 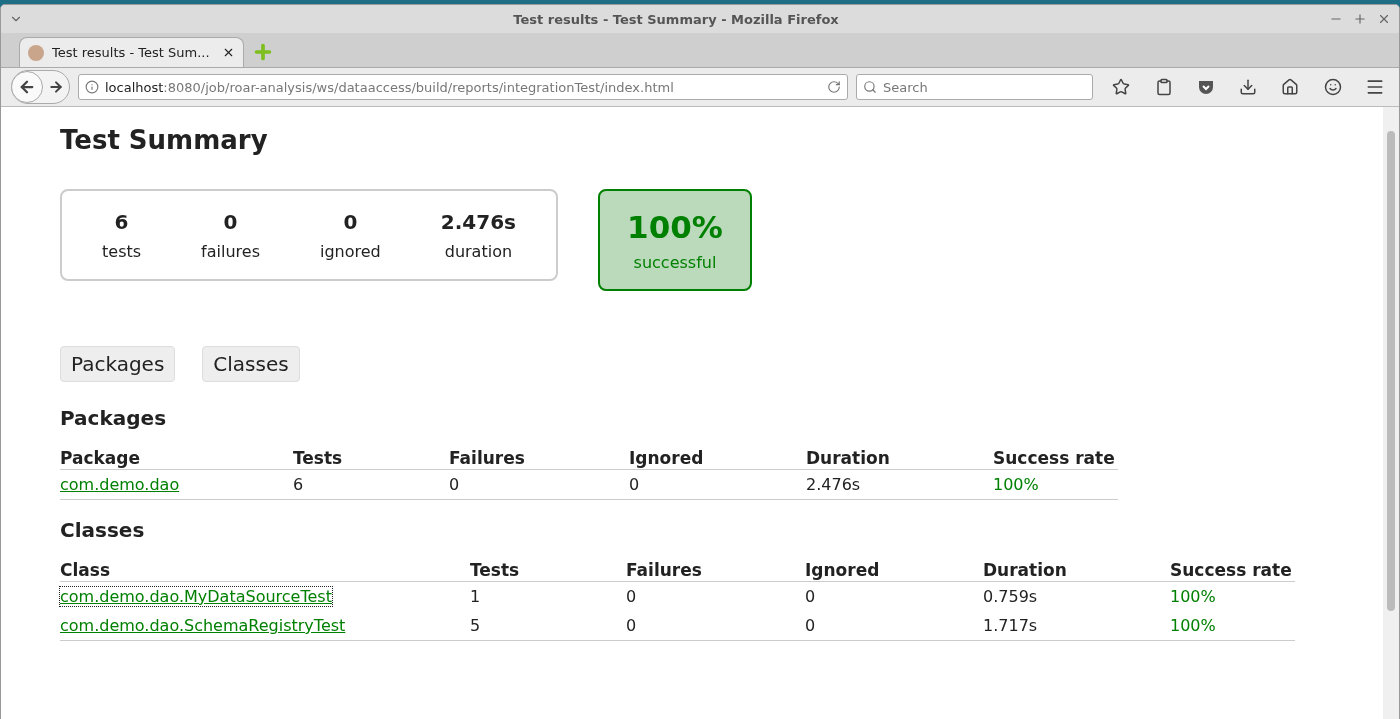 I want to click on tab-link: Classes, so click(x=251, y=364).